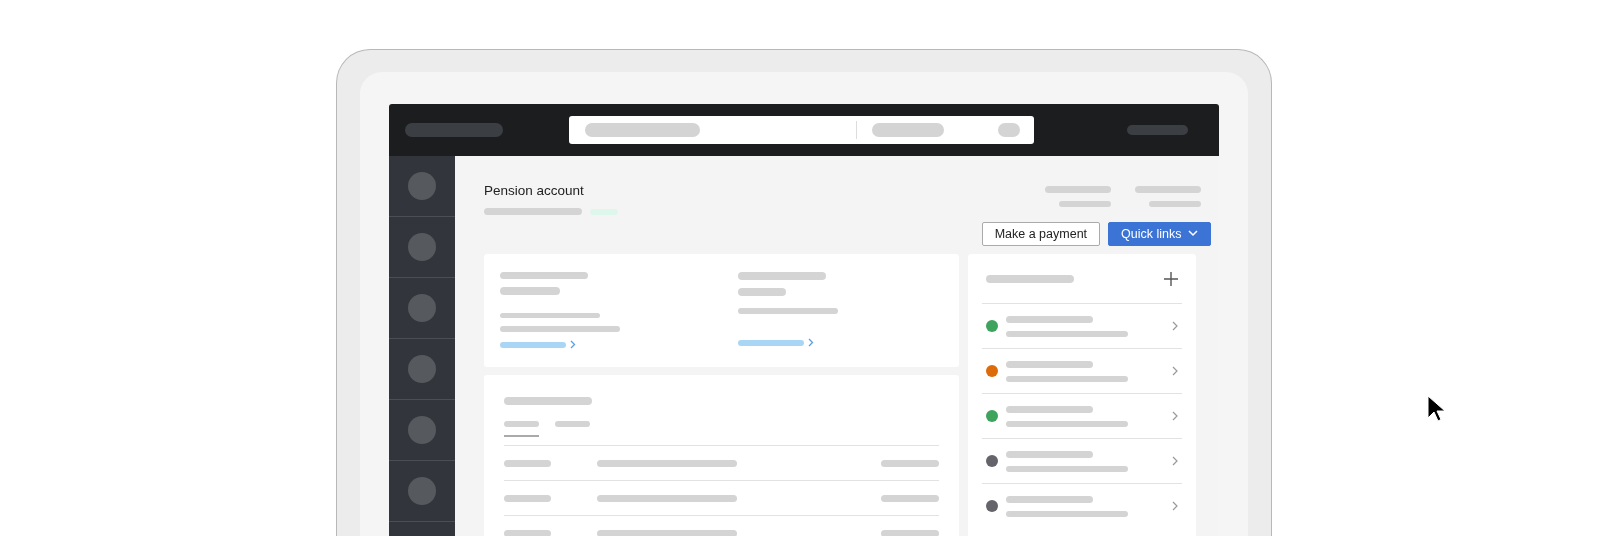  What do you see at coordinates (1436, 409) in the screenshot?
I see `cursor-icon` at bounding box center [1436, 409].